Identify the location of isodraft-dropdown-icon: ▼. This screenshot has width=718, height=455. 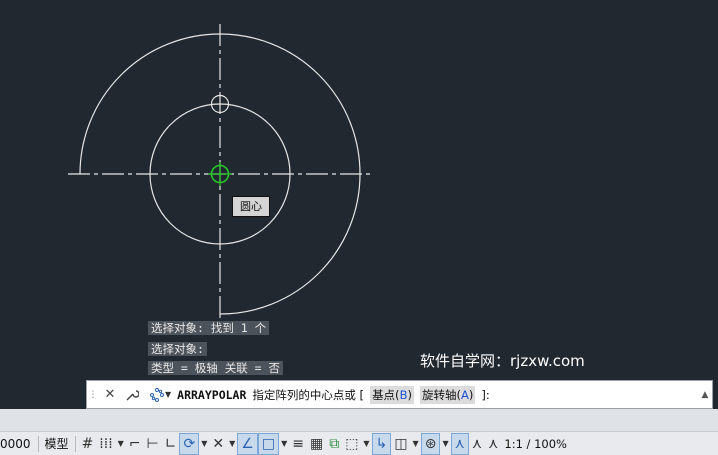
(232, 443).